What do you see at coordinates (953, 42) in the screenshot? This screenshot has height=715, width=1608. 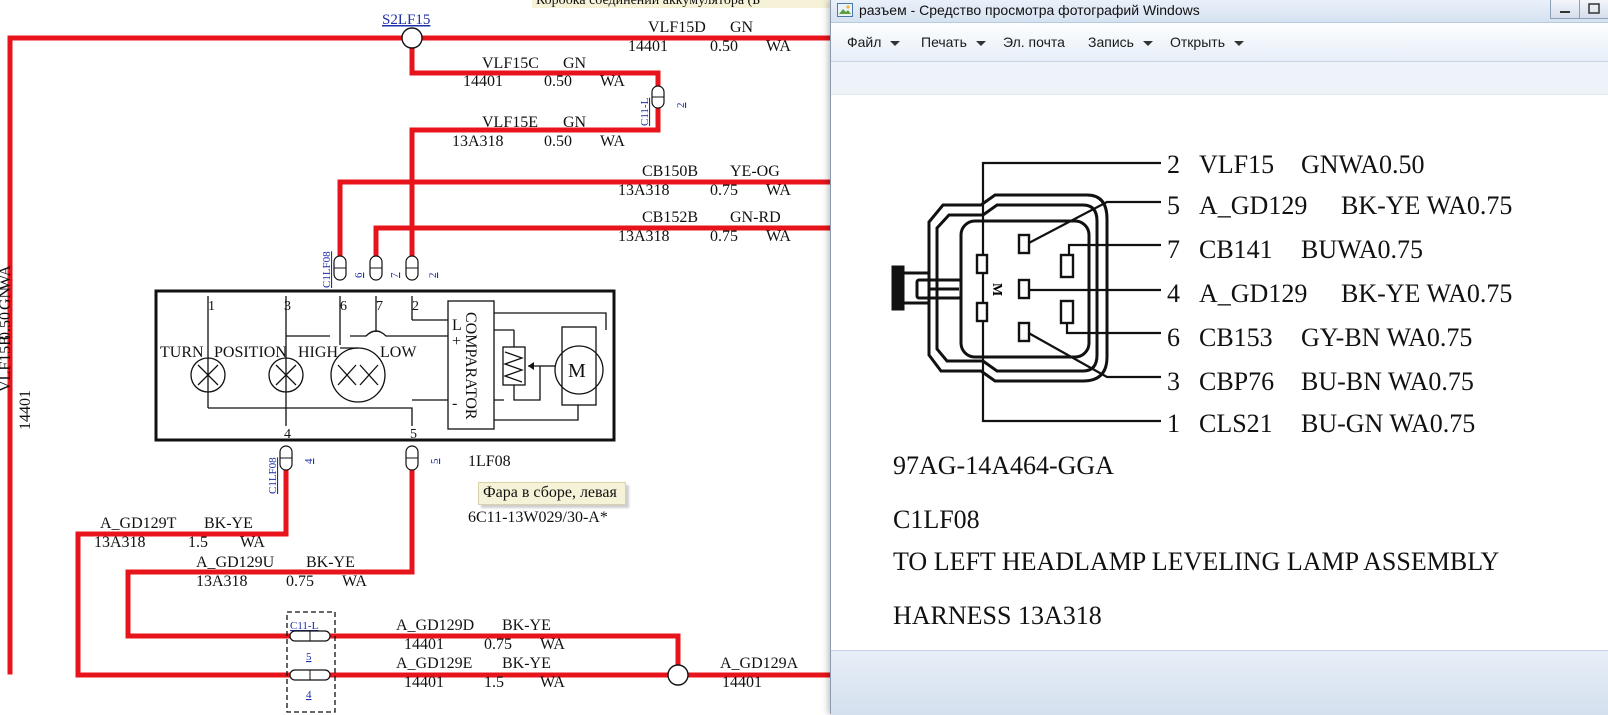 I see `menu-print: Печать` at bounding box center [953, 42].